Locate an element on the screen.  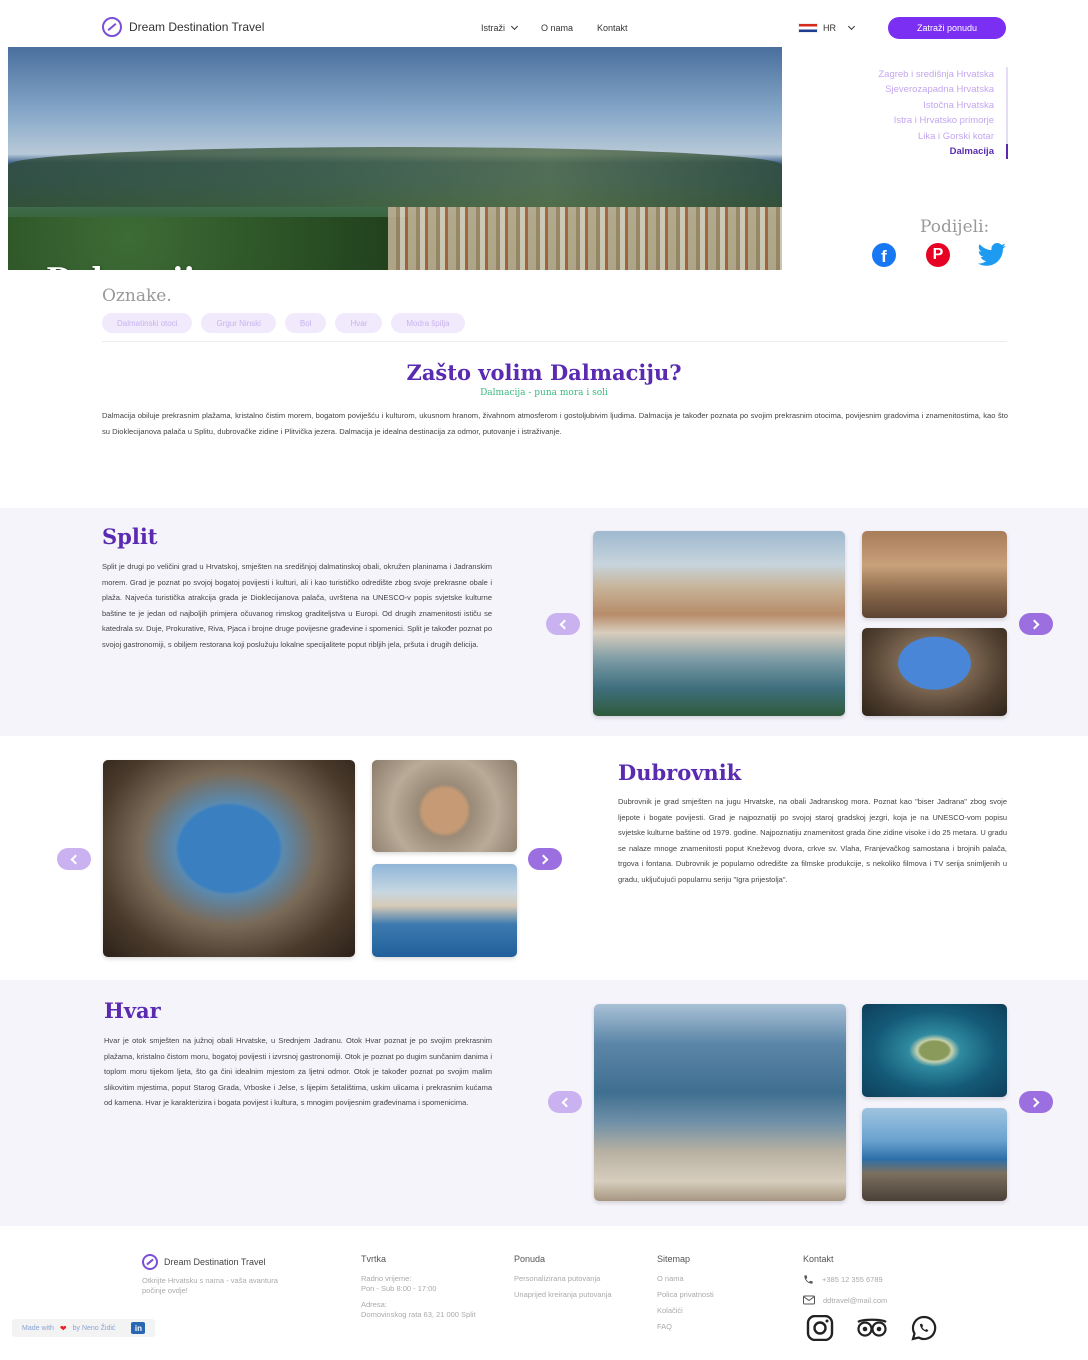
croatia-flag-icon is located at coordinates (808, 28).